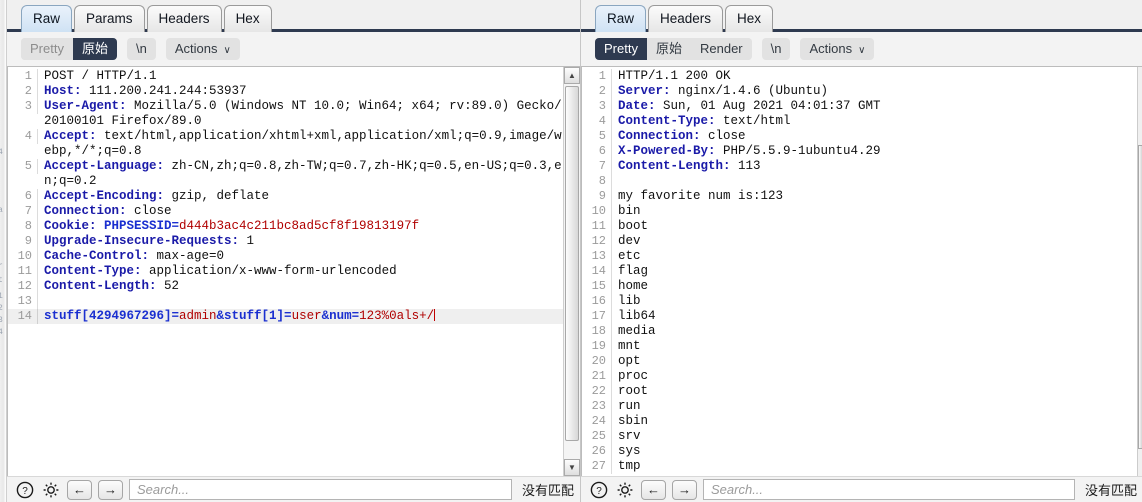 This screenshot has width=1142, height=502. What do you see at coordinates (667, 121) in the screenshot?
I see `header-key: Content-Type:` at bounding box center [667, 121].